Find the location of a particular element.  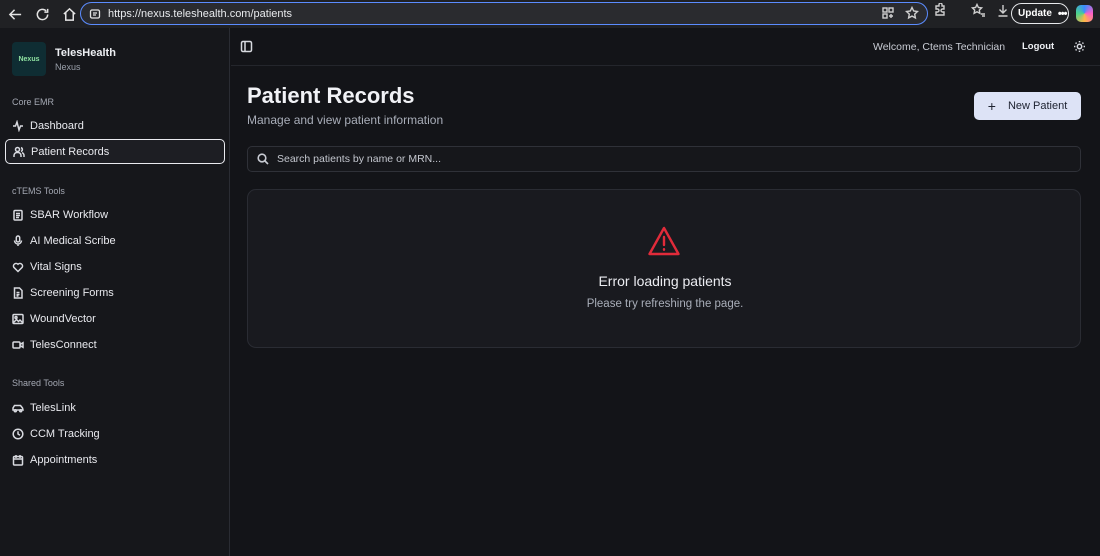

copilot-icon is located at coordinates (1084, 13).